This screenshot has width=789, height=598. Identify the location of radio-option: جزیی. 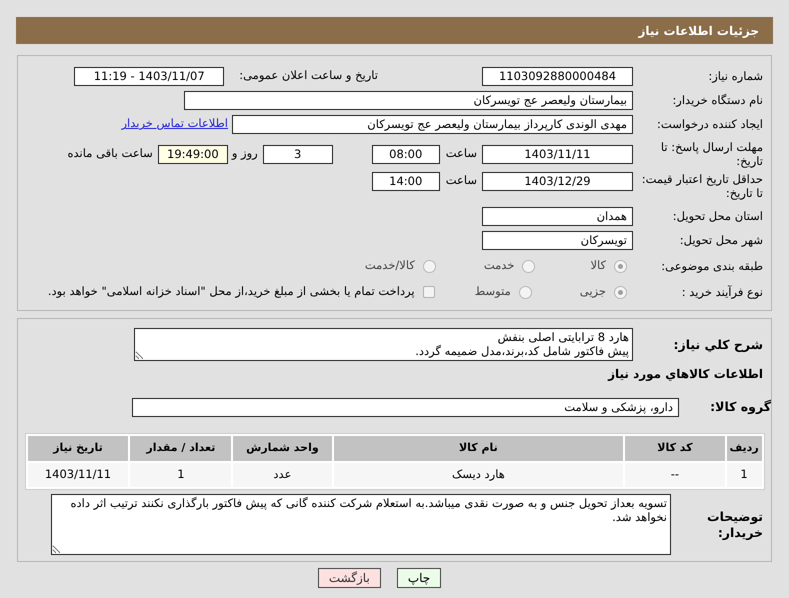
(603, 292).